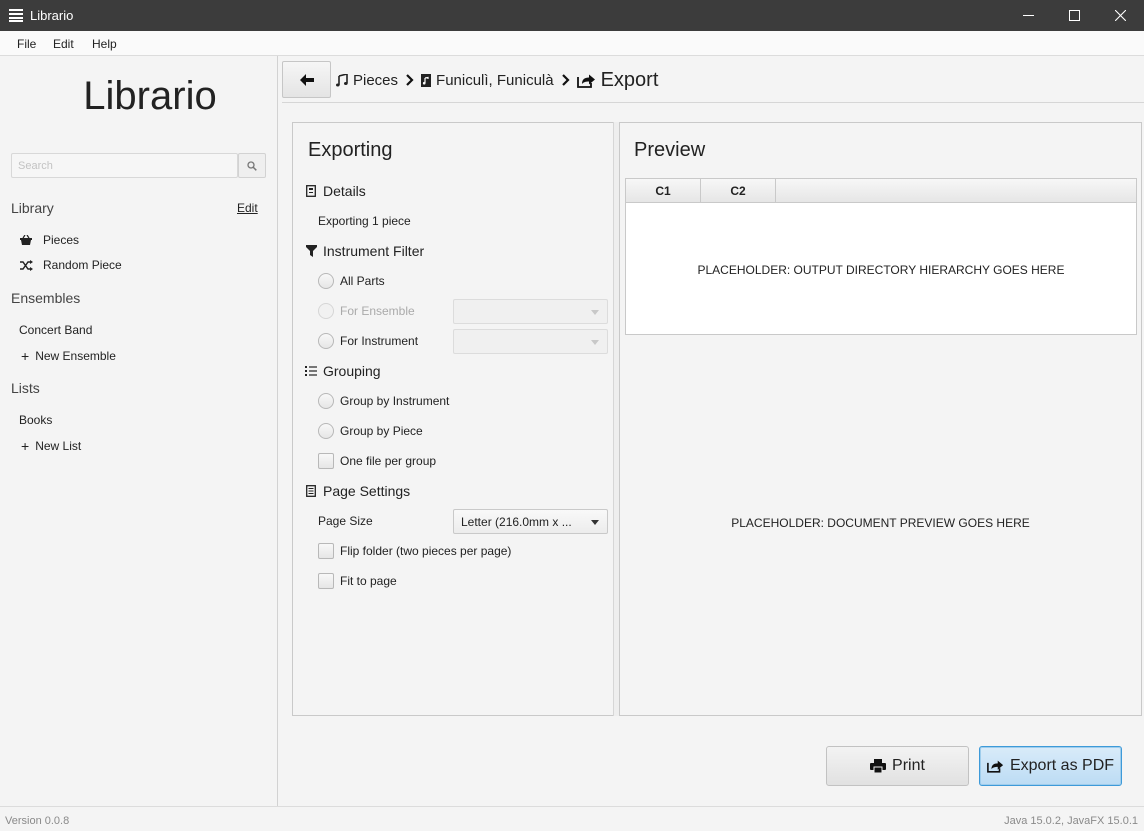 This screenshot has width=1144, height=831. I want to click on for-instrument-radio: For Instrument, so click(368, 341).